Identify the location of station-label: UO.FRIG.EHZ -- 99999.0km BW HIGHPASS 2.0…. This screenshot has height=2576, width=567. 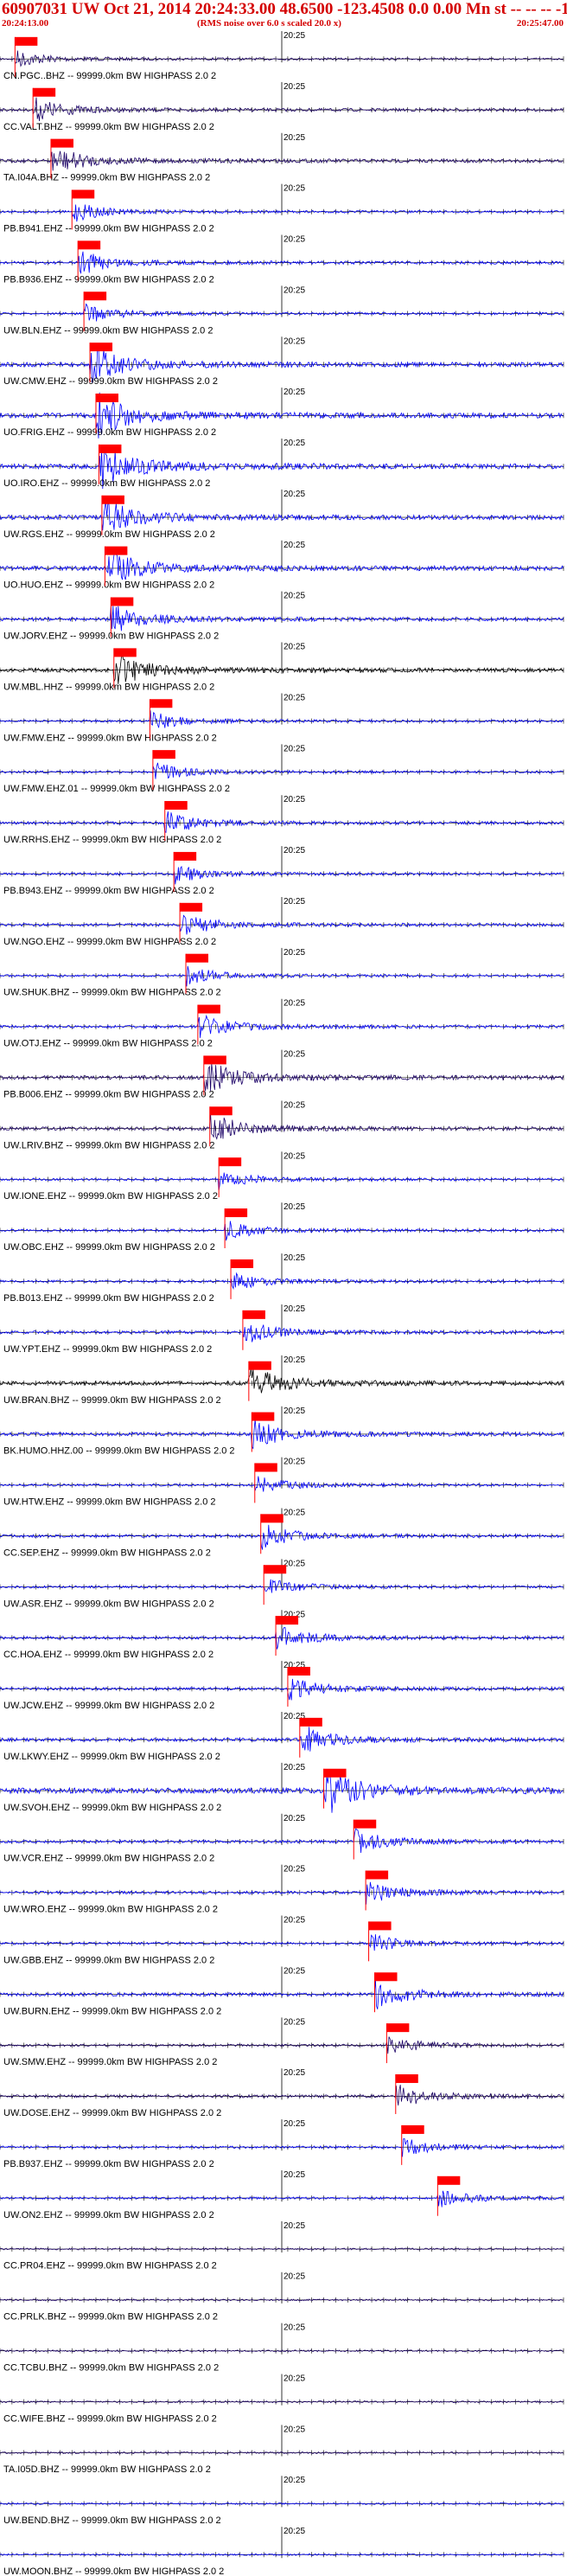
(109, 432).